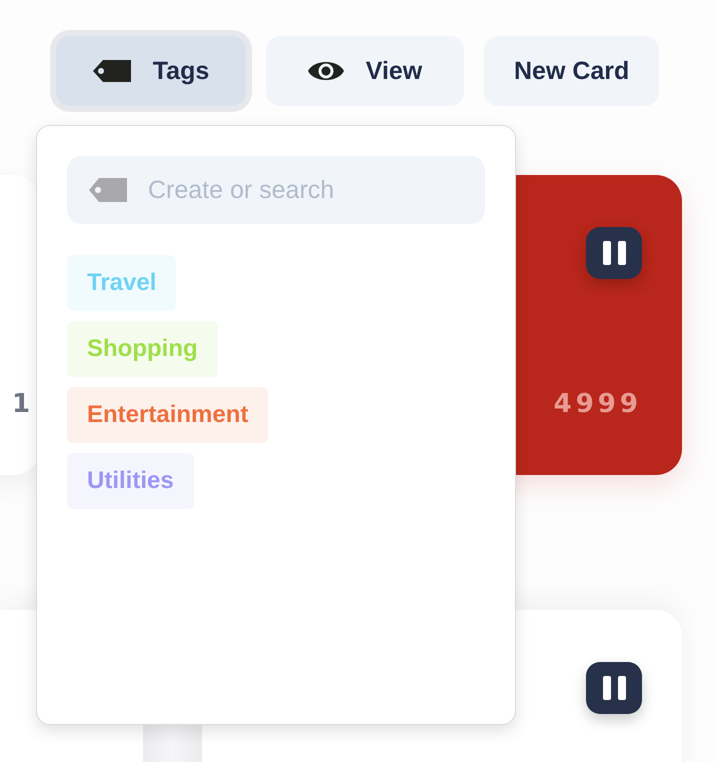  What do you see at coordinates (151, 71) in the screenshot?
I see `toolbar-button: Tags` at bounding box center [151, 71].